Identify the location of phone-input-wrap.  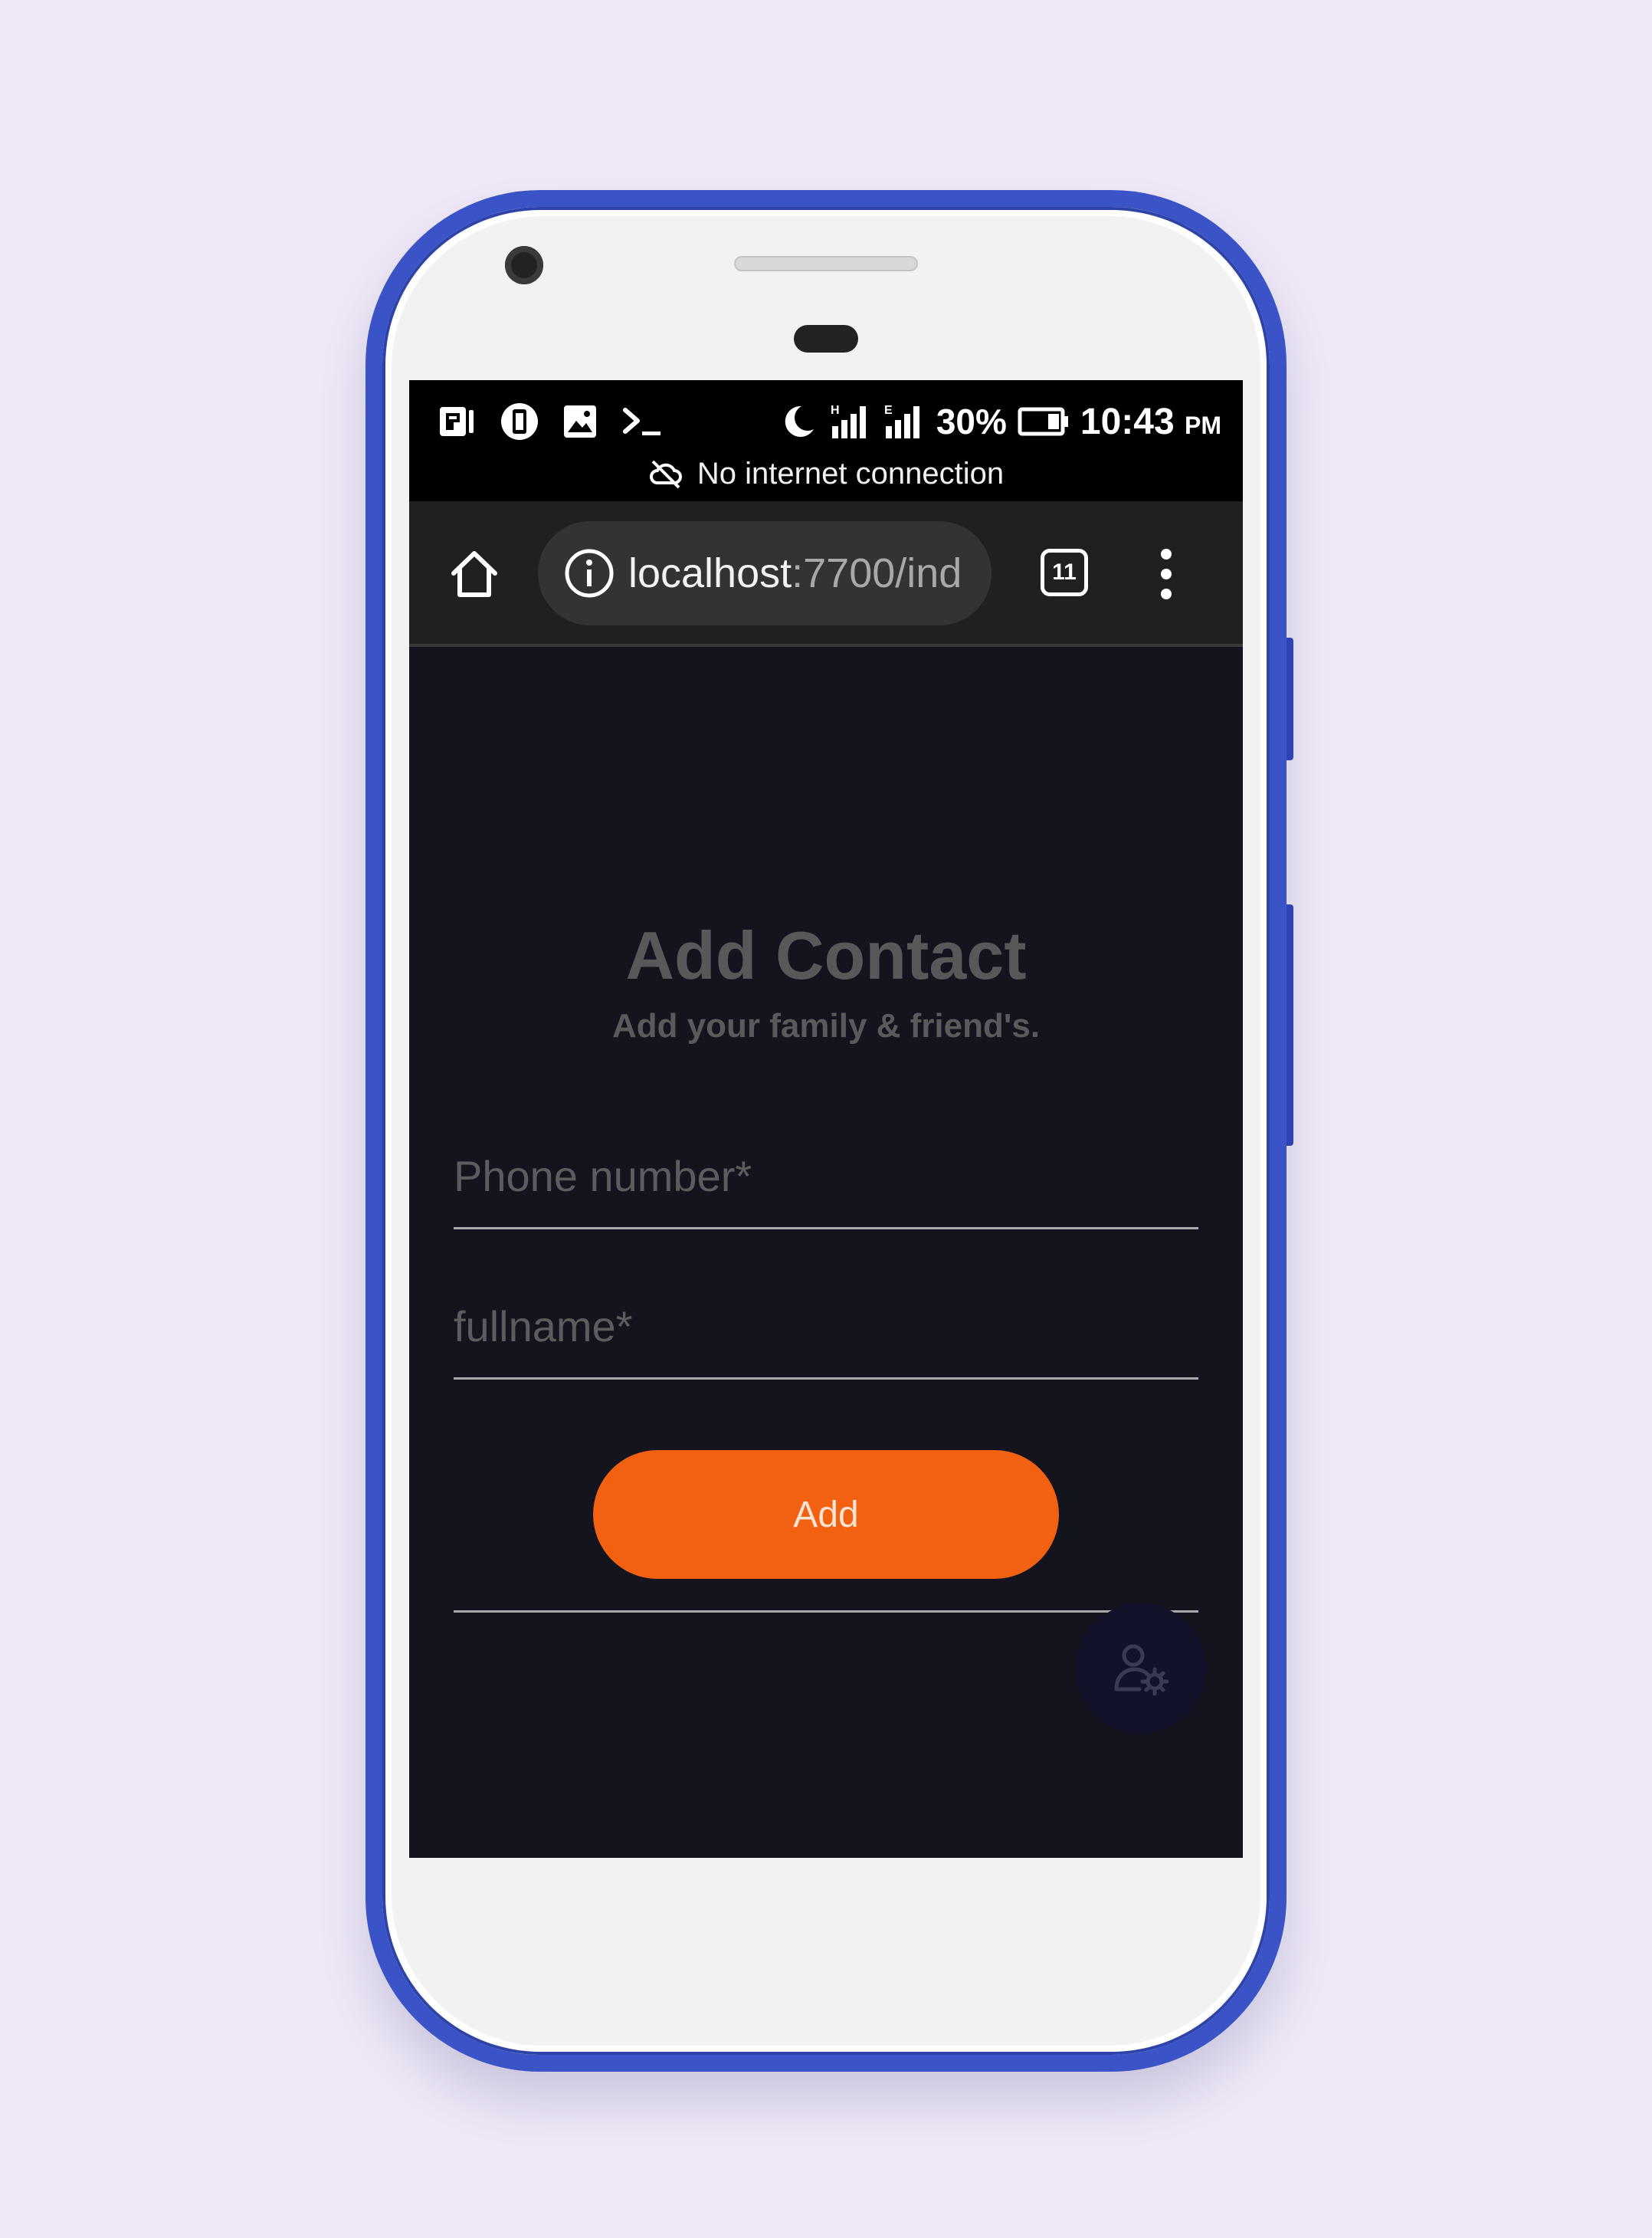
(826, 1176).